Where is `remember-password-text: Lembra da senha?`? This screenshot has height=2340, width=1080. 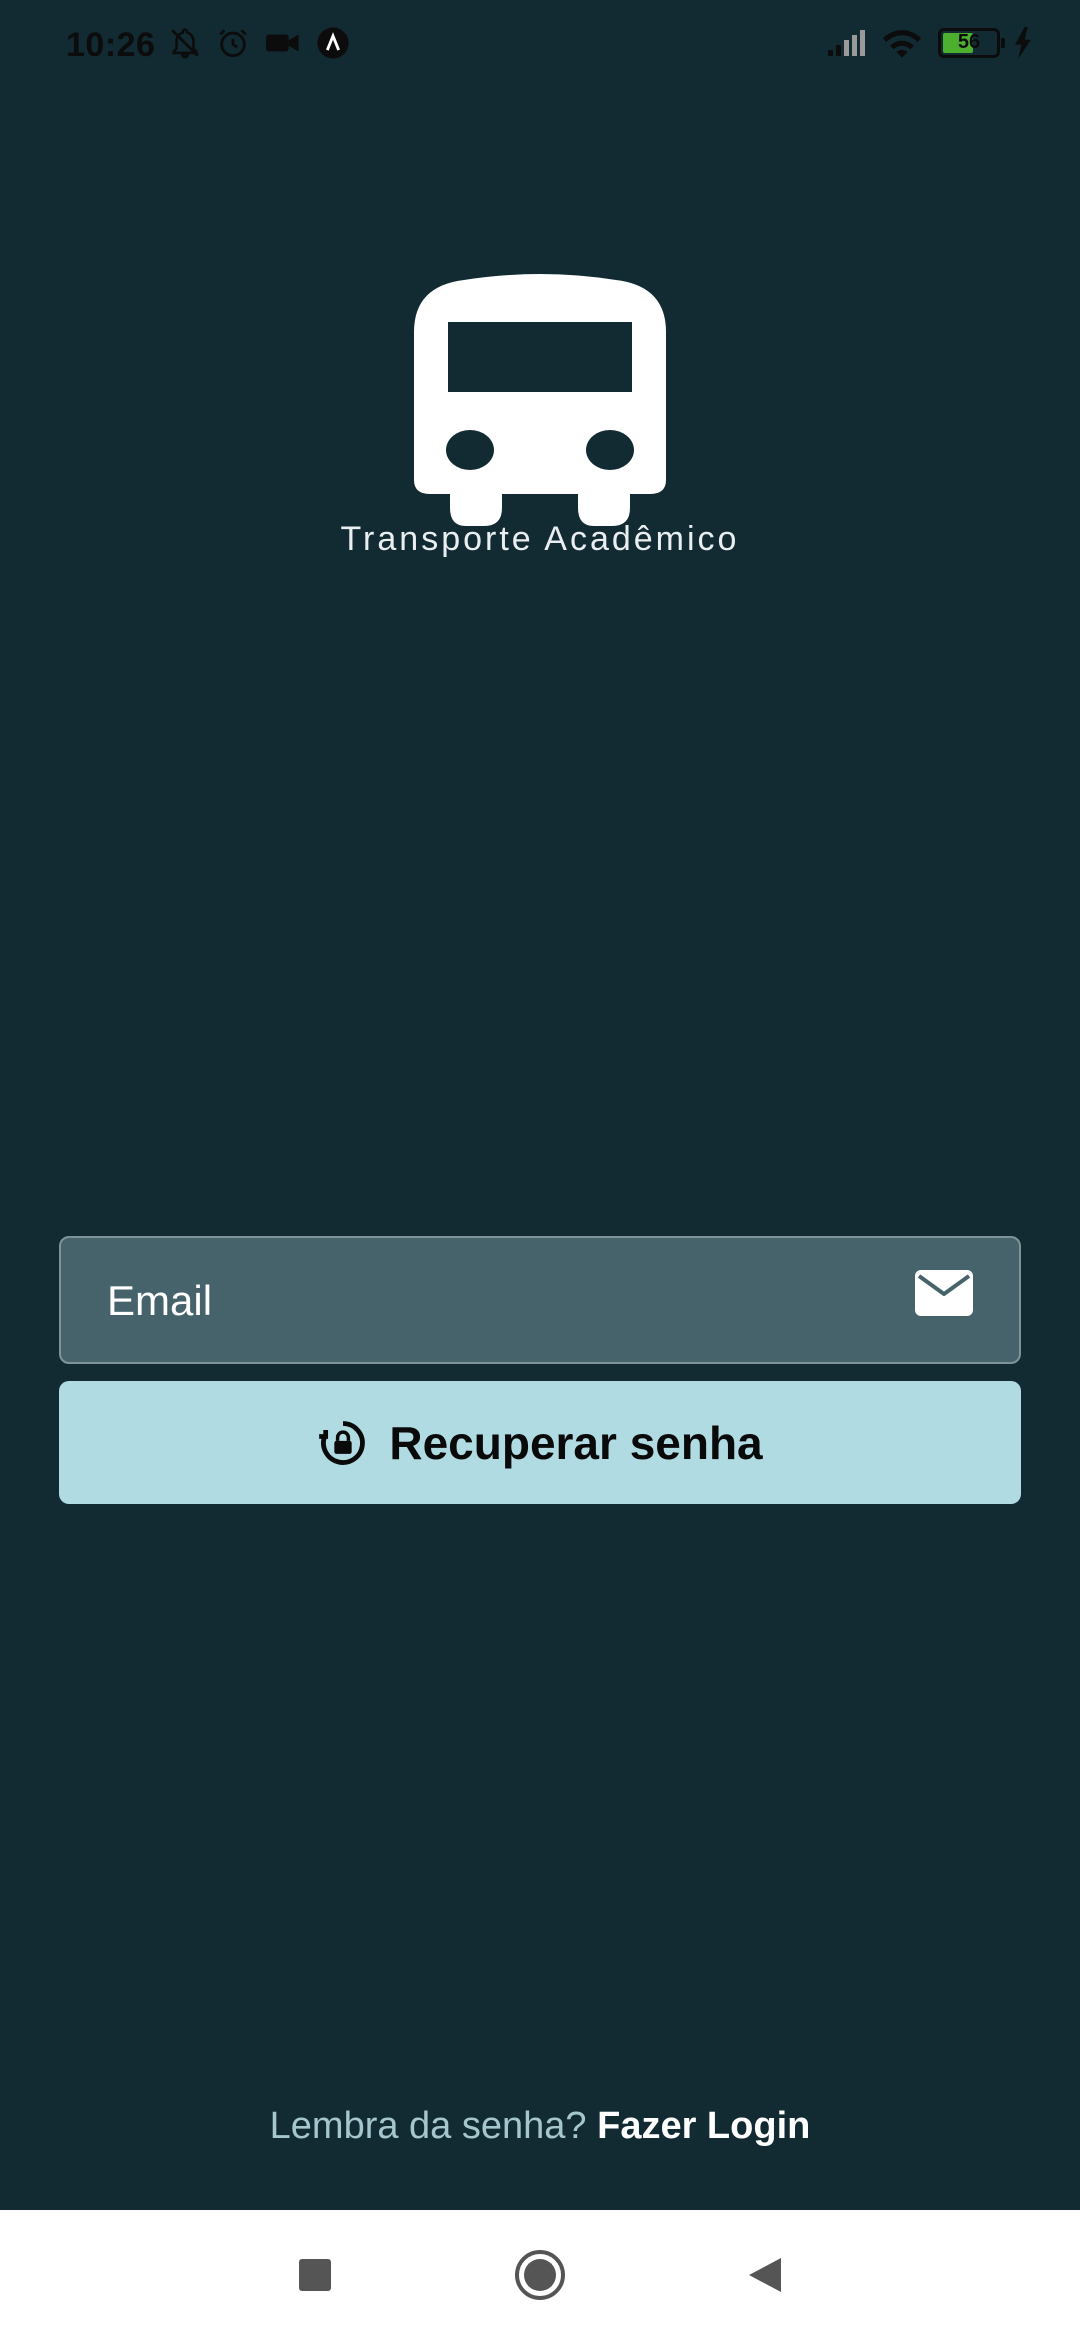 remember-password-text: Lembra da senha? is located at coordinates (428, 2126).